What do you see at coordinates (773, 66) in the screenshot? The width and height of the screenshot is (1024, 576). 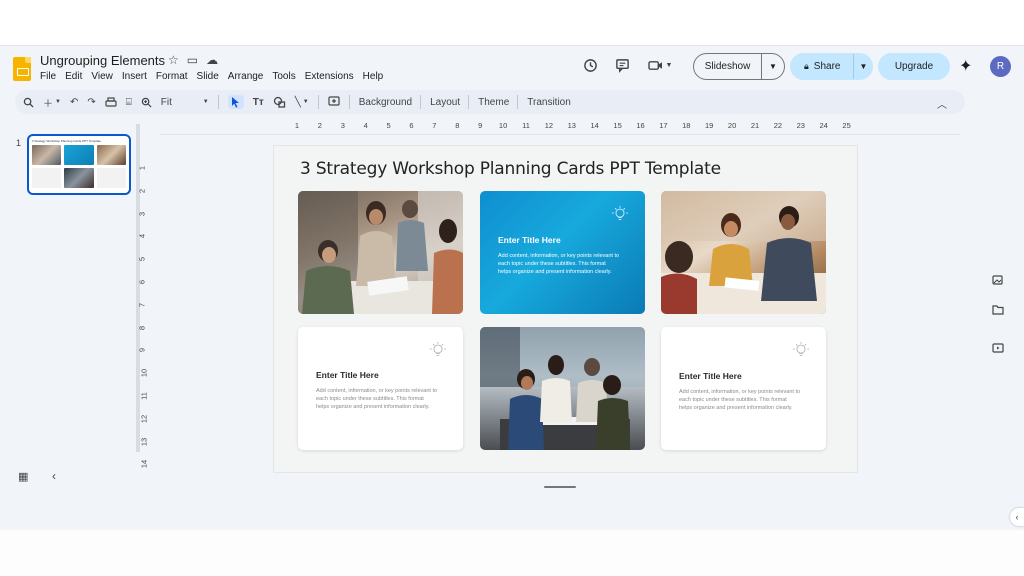 I see `slideshow-dropdown-icon: ▼` at bounding box center [773, 66].